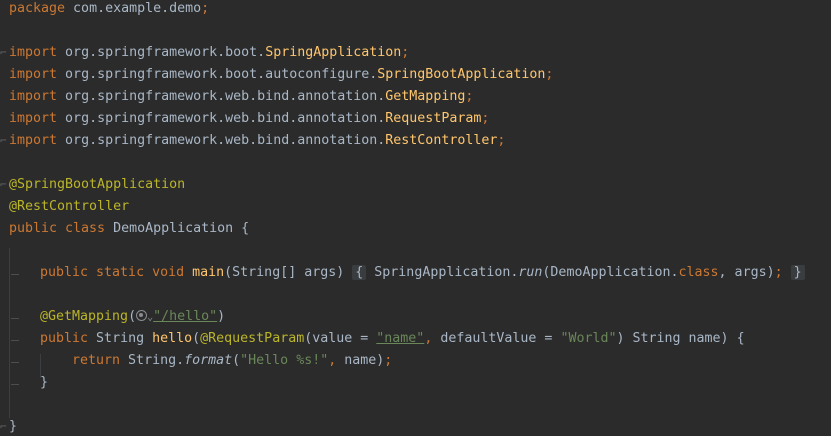 This screenshot has height=436, width=831. Describe the element at coordinates (97, 187) in the screenshot. I see `code-line-annotation: @SpringBootApplication` at that location.